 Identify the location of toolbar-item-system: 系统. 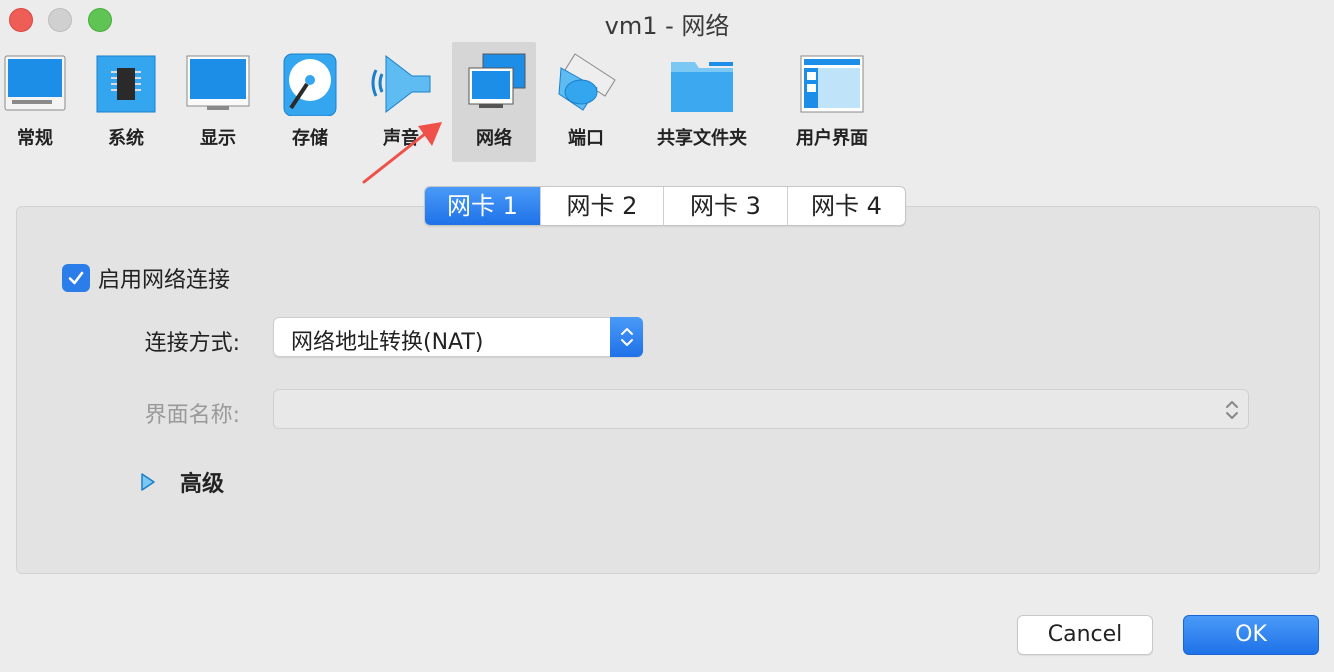
(126, 102).